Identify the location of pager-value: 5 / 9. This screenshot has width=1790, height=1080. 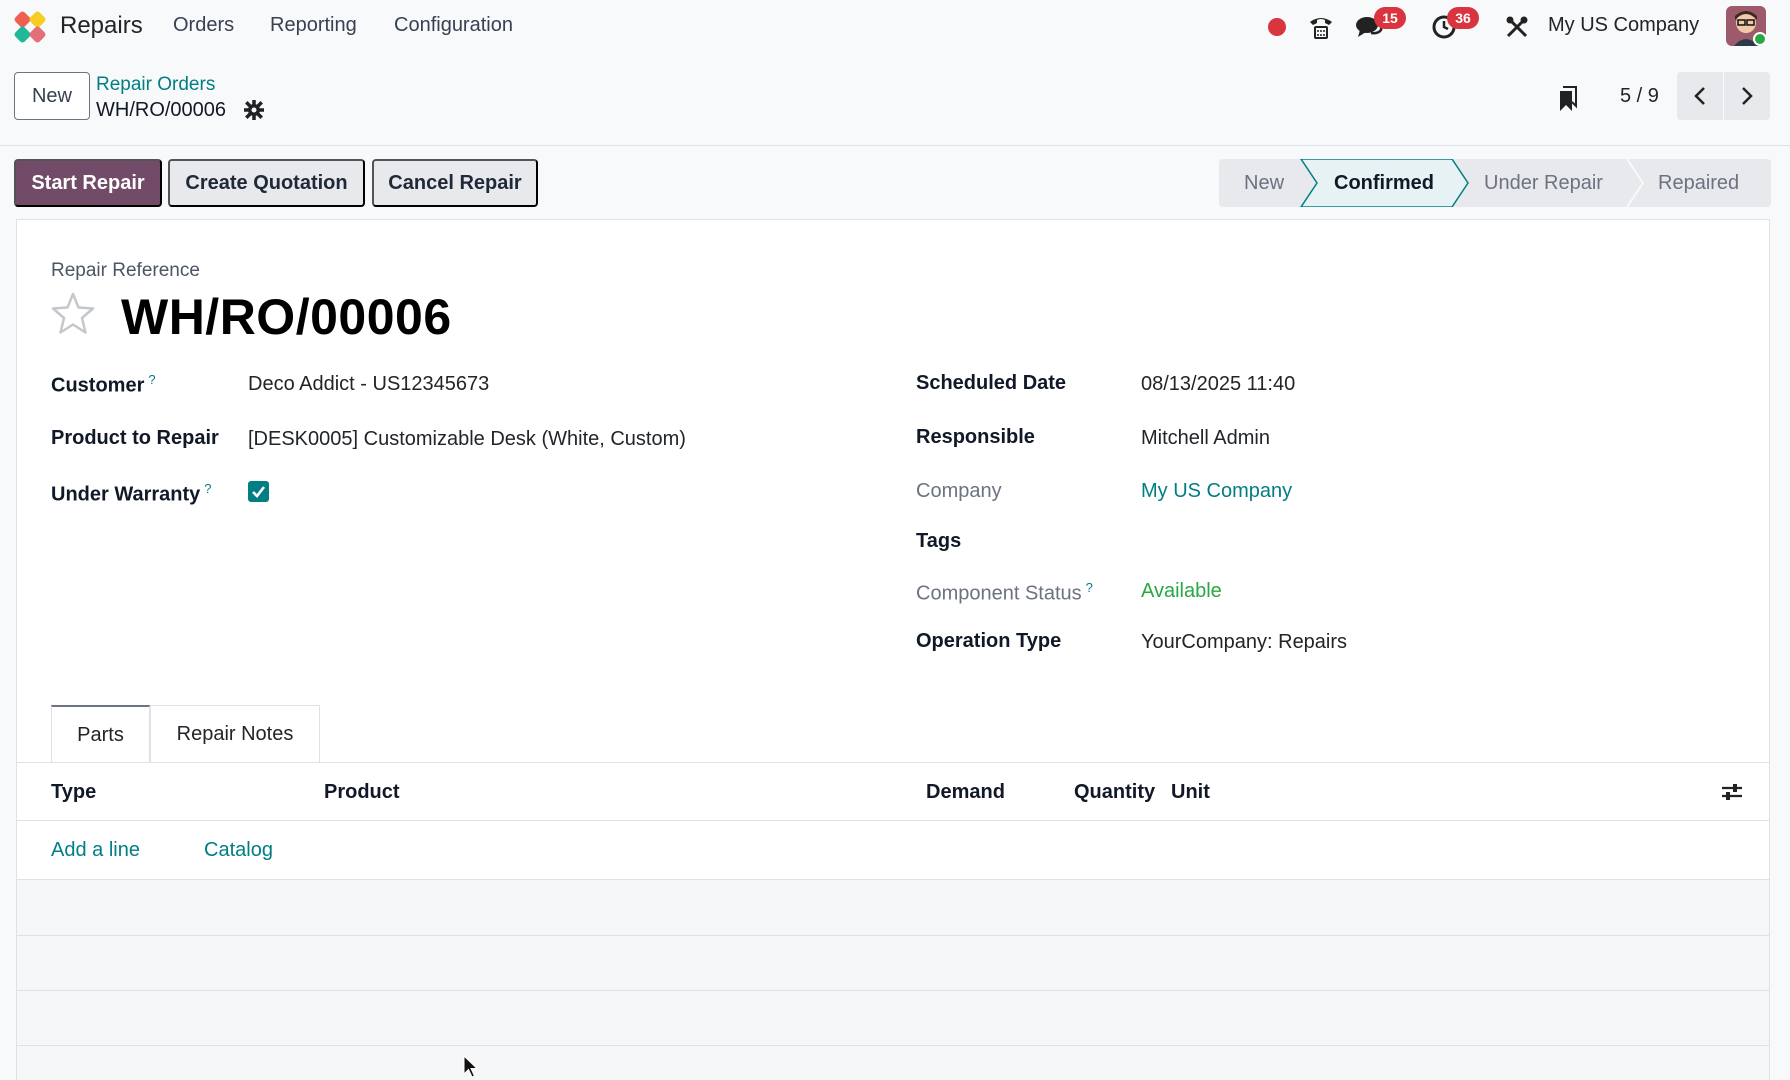
(1639, 96).